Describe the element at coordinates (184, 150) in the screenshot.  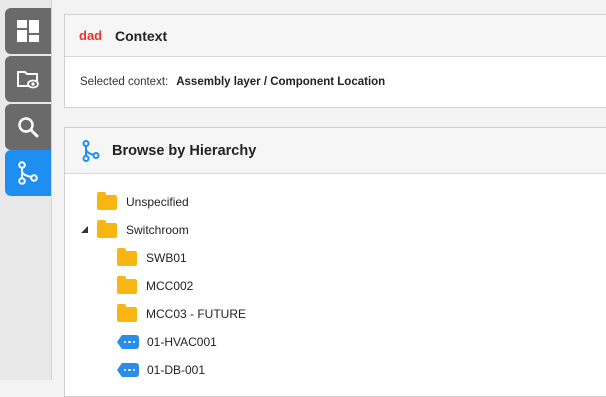
I see `hierarchy-title: Browse by Hierarchy` at that location.